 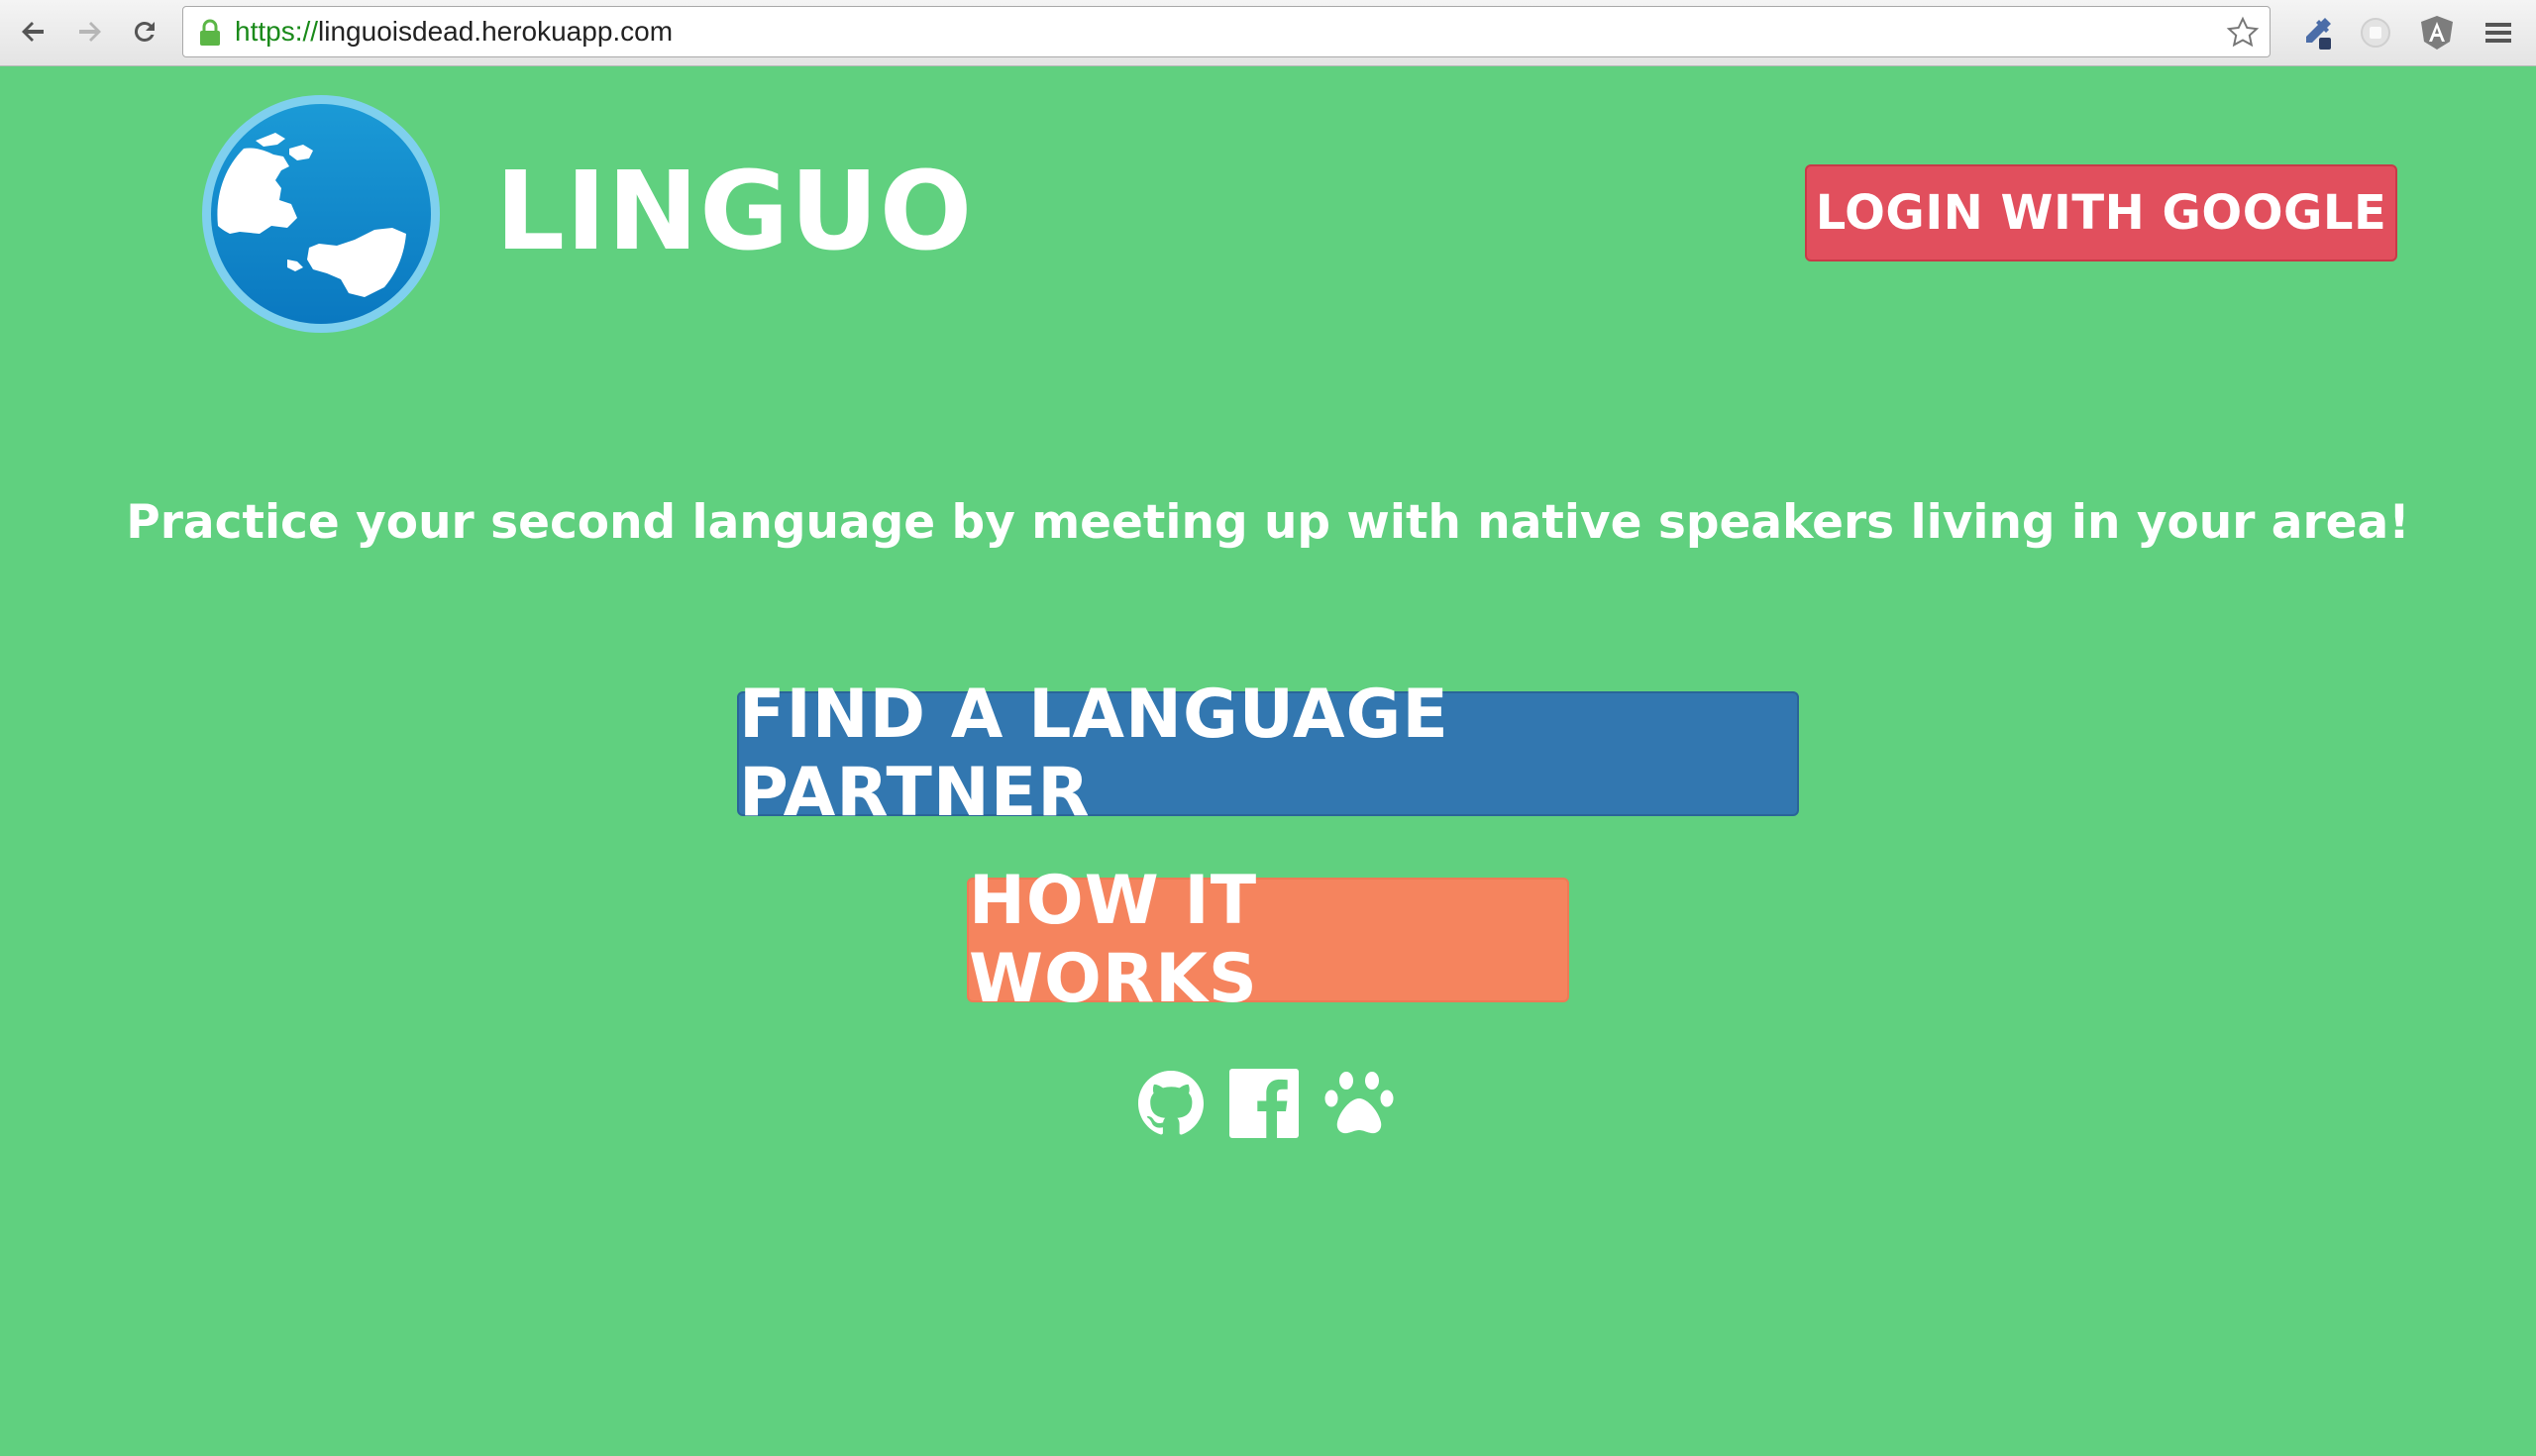 I want to click on url-text: https://linguoisdead.herokuapp.com, so click(x=454, y=31).